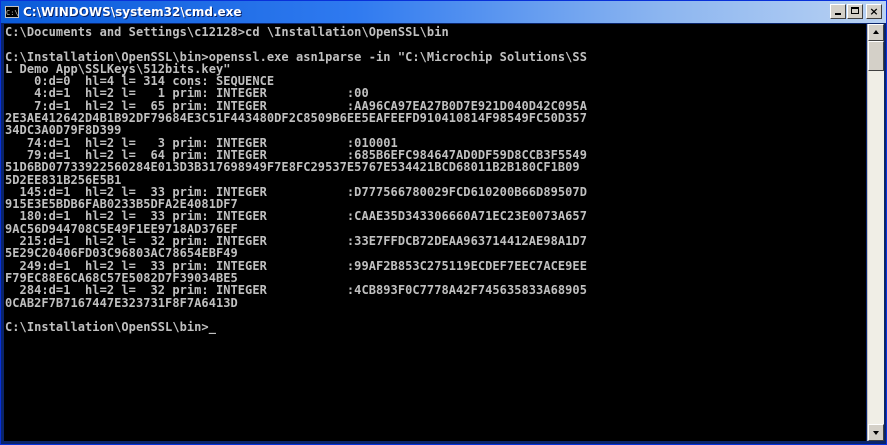 The image size is (887, 445). I want to click on maximize-button, so click(855, 11).